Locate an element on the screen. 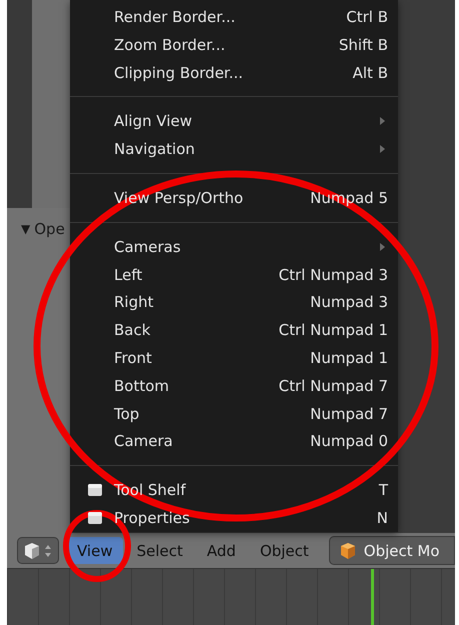 The height and width of the screenshot is (625, 459). menu-item: Clipping Border... Alt B is located at coordinates (234, 72).